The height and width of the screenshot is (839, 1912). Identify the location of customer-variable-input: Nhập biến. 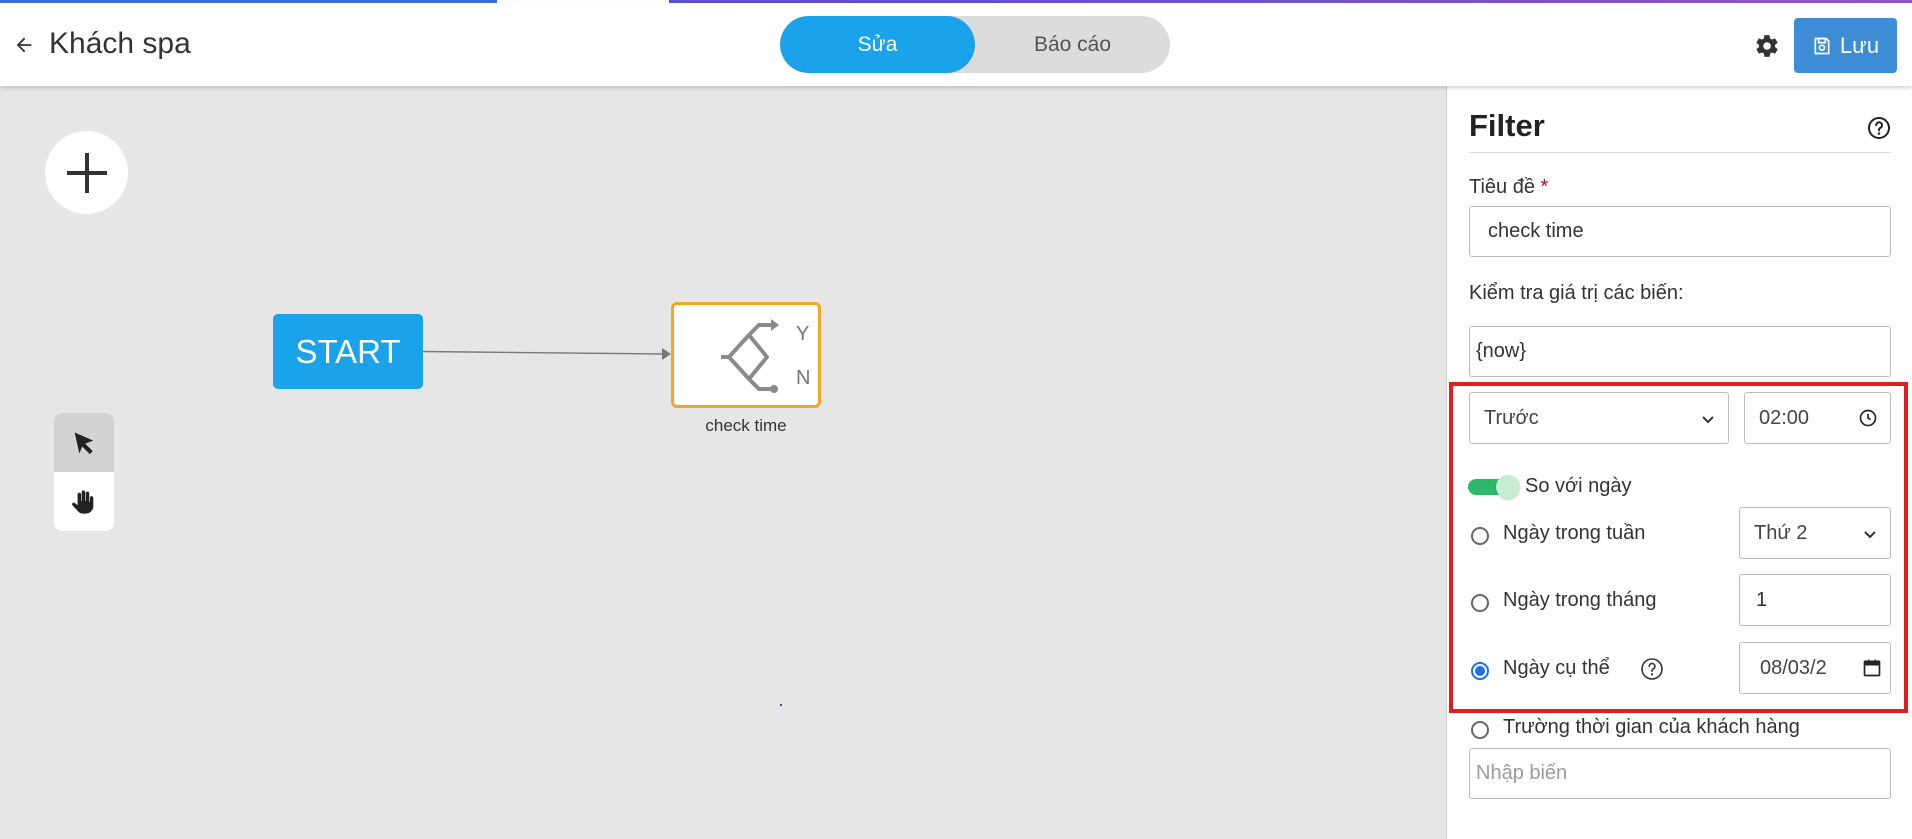
(1680, 773).